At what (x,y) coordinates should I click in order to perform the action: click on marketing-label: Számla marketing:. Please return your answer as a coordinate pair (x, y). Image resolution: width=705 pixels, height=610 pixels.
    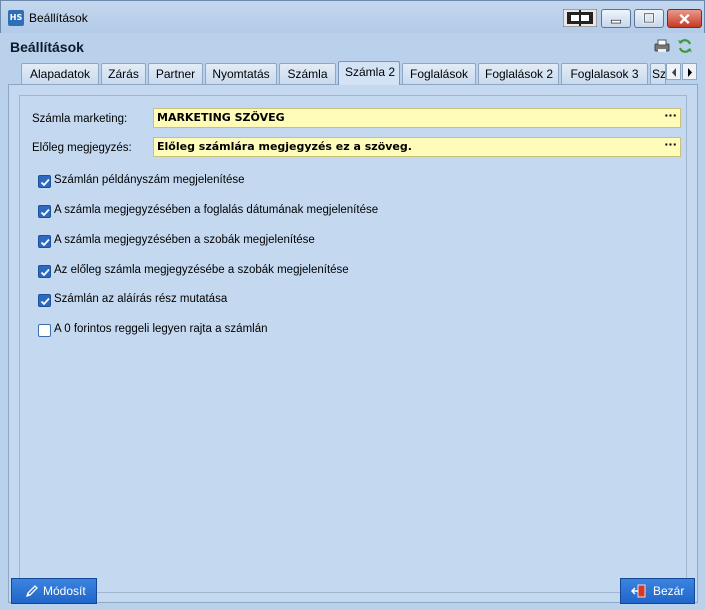
    Looking at the image, I should click on (80, 119).